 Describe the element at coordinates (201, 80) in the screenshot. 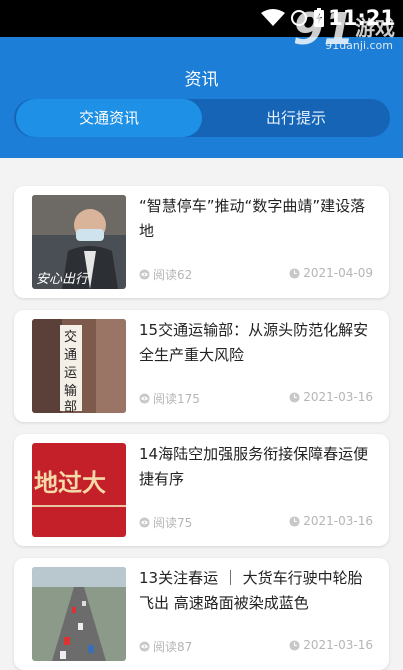

I see `page-title: 资讯` at that location.